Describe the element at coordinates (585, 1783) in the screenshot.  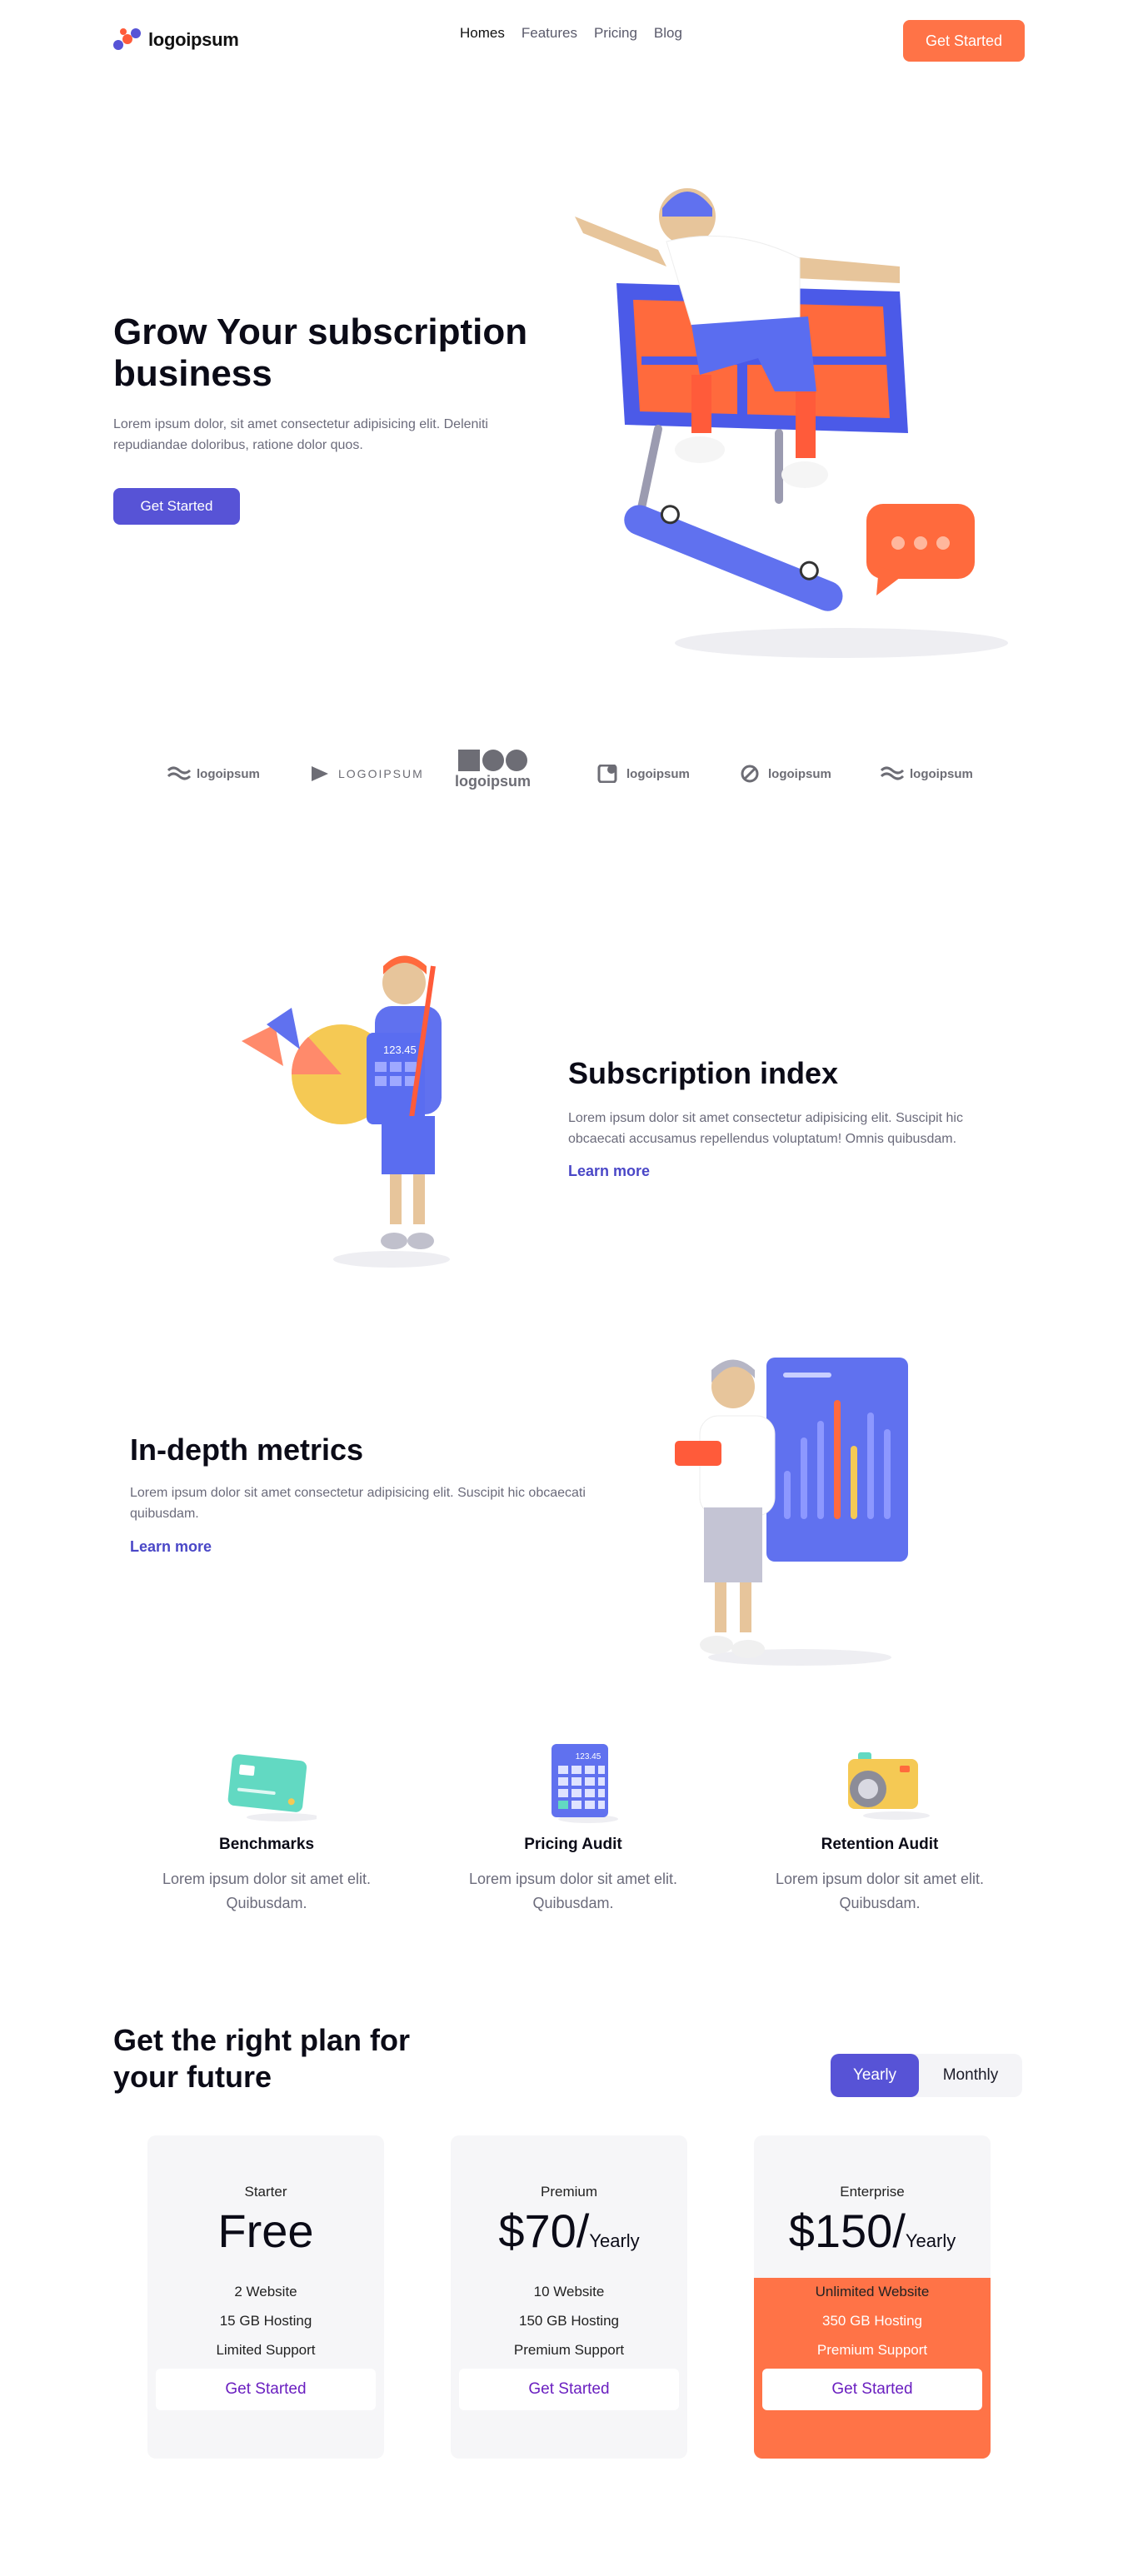
I see `calculator-icon: 123.45` at that location.